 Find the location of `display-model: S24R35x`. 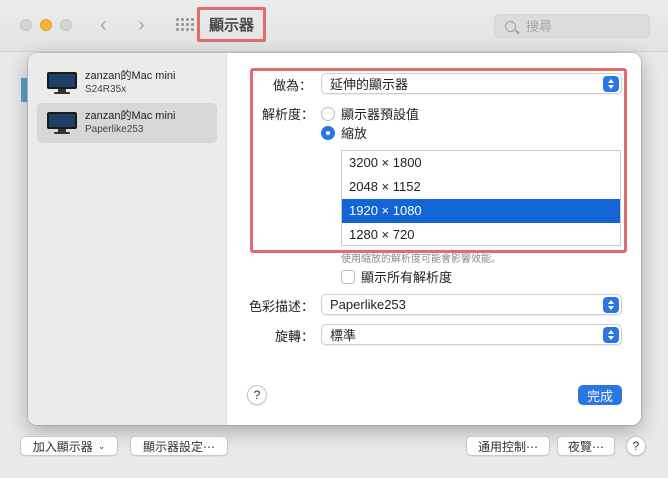

display-model: S24R35x is located at coordinates (106, 89).